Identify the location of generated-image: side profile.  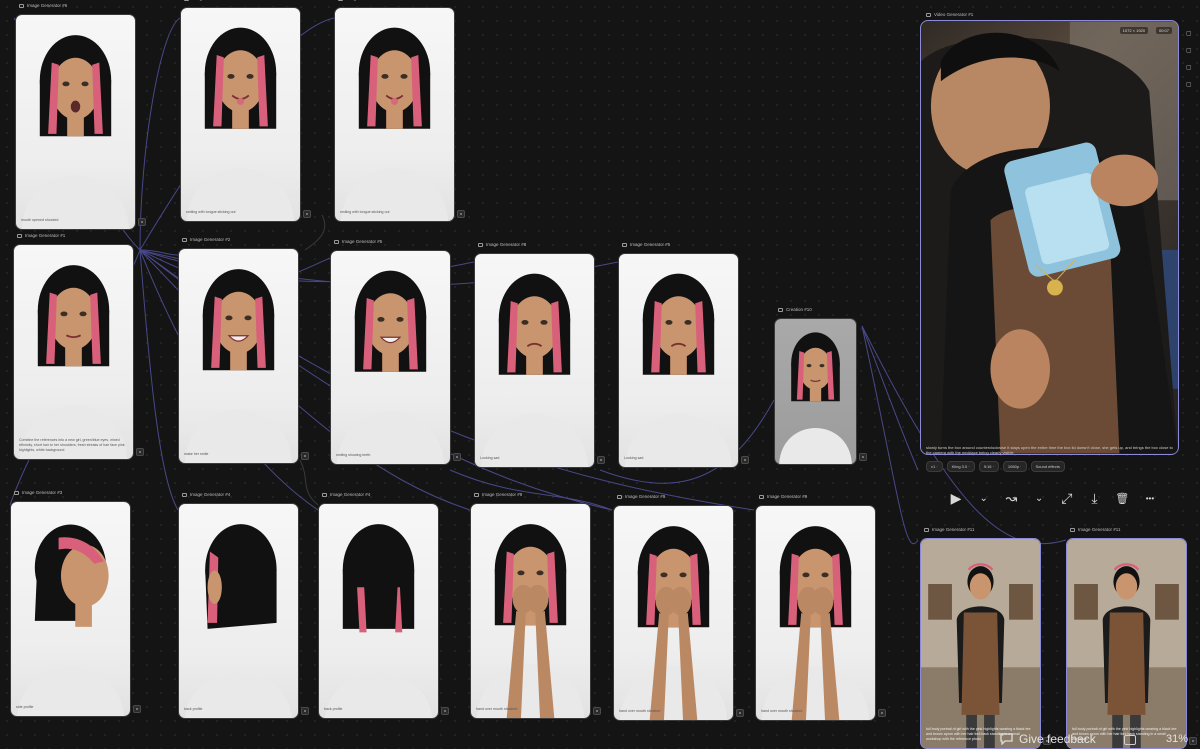
(70, 609).